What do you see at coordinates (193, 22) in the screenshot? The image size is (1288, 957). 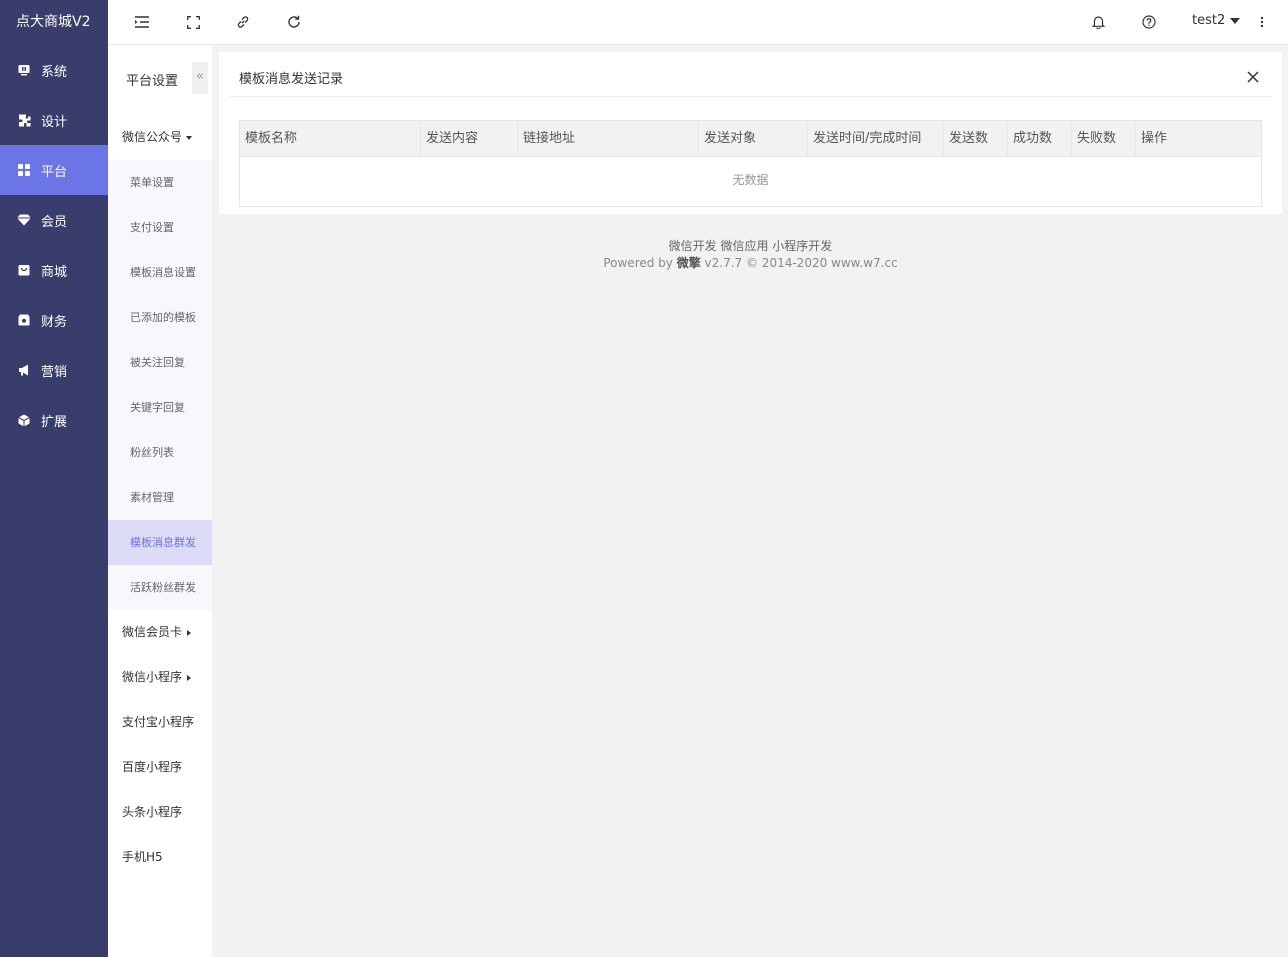 I see `fullscreen-icon` at bounding box center [193, 22].